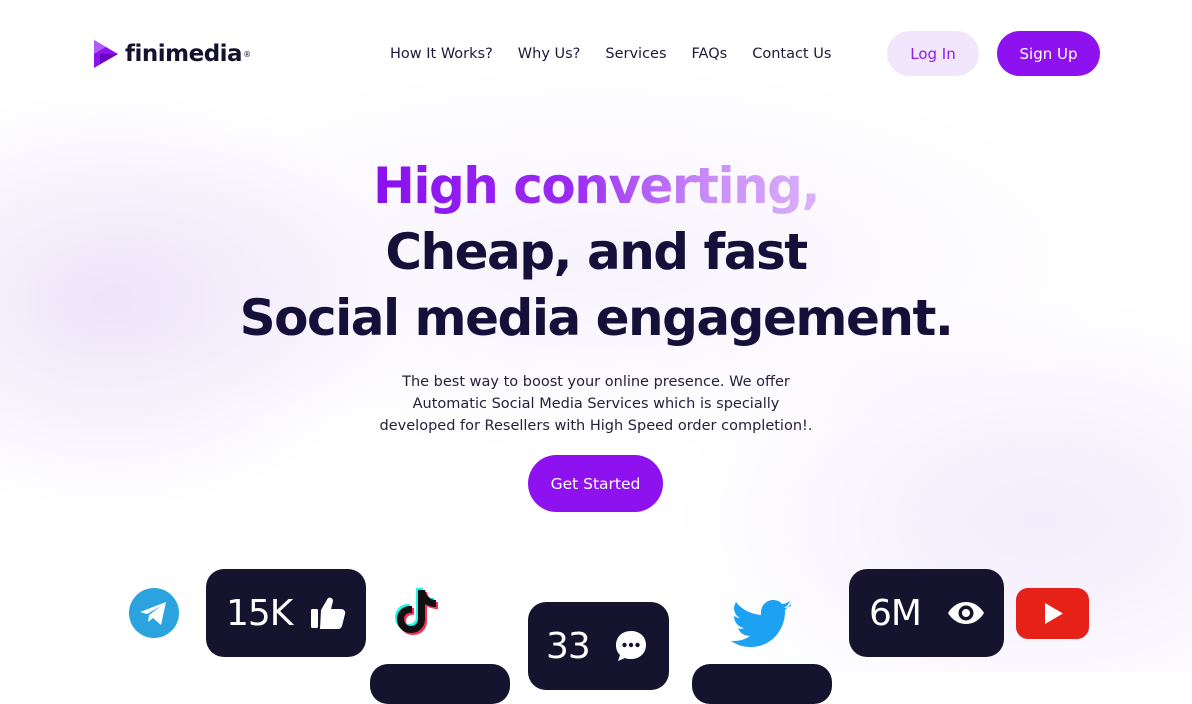  What do you see at coordinates (1052, 613) in the screenshot?
I see `youtube-icon` at bounding box center [1052, 613].